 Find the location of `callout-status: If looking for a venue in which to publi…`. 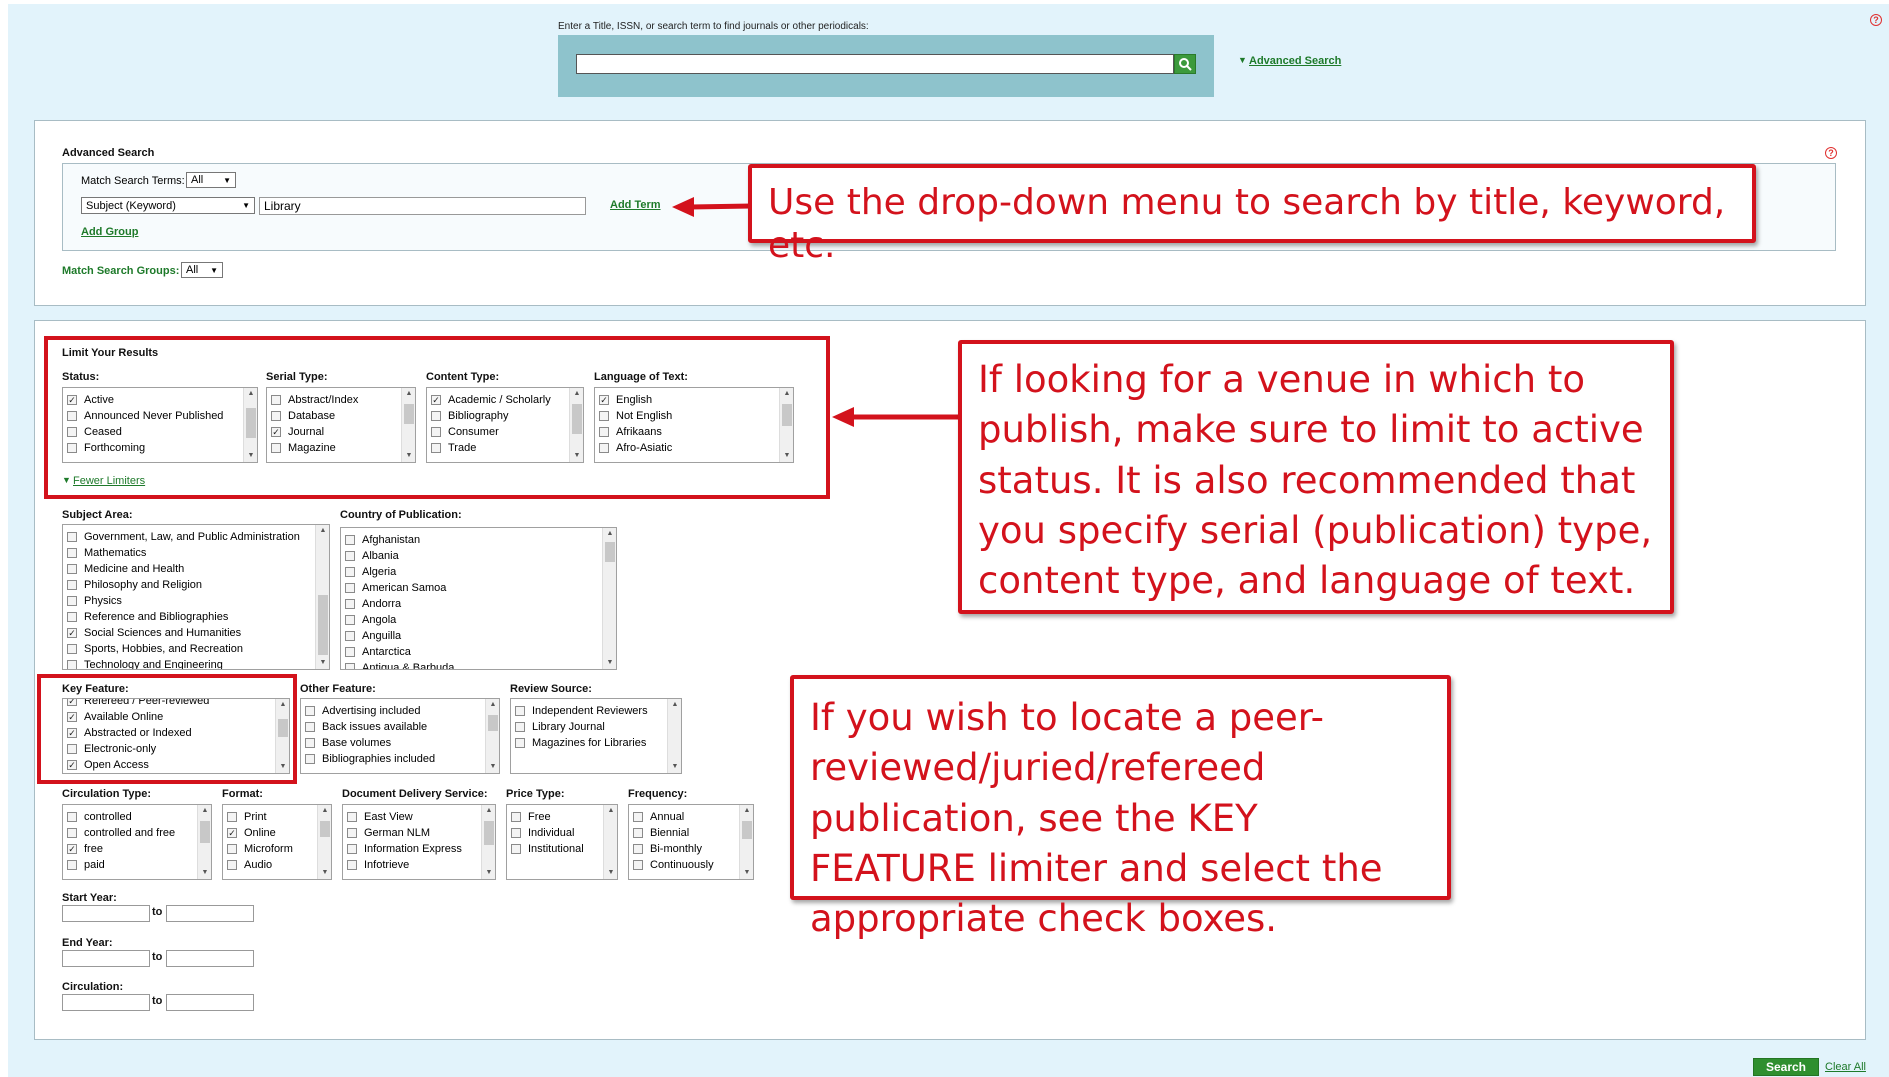

callout-status: If looking for a venue in which to publi… is located at coordinates (1316, 477).